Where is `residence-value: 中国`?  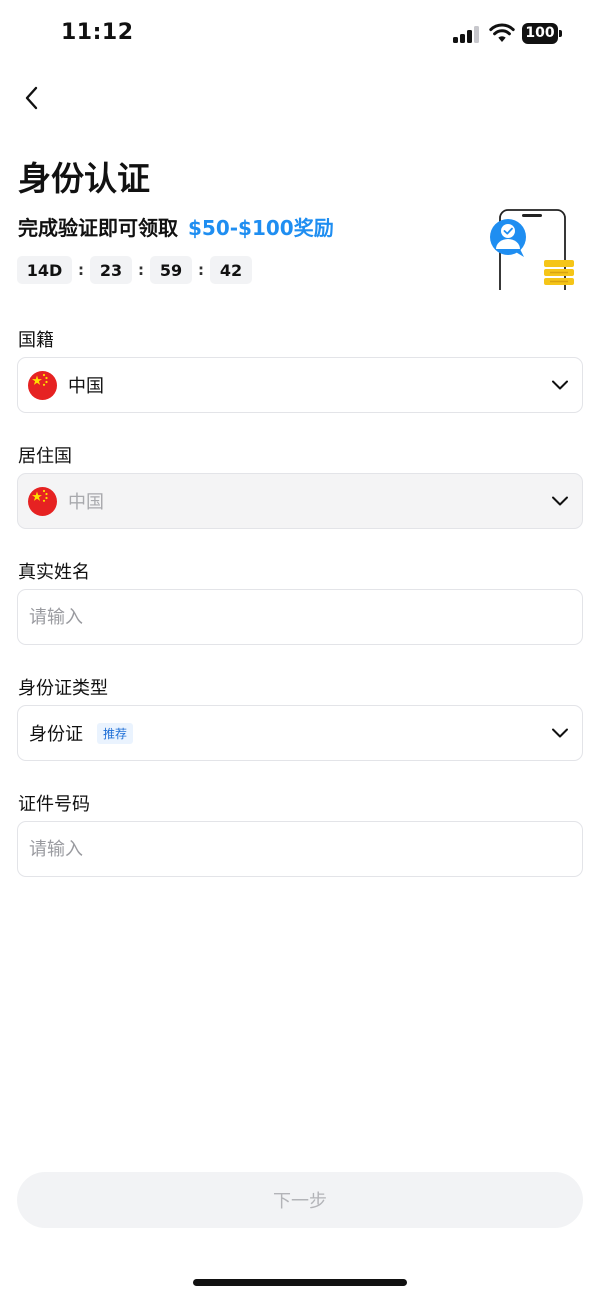
residence-value: 中国 is located at coordinates (86, 502).